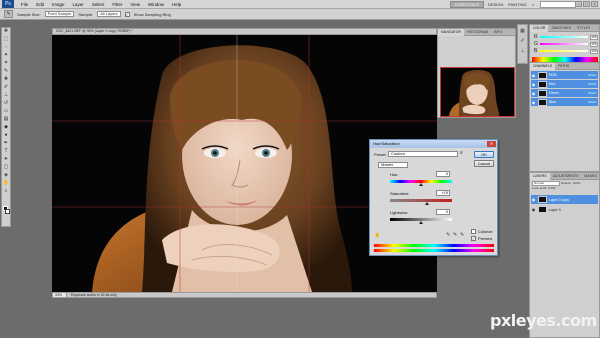  Describe the element at coordinates (6, 31) in the screenshot. I see `move-tool-icon: ✥` at that location.